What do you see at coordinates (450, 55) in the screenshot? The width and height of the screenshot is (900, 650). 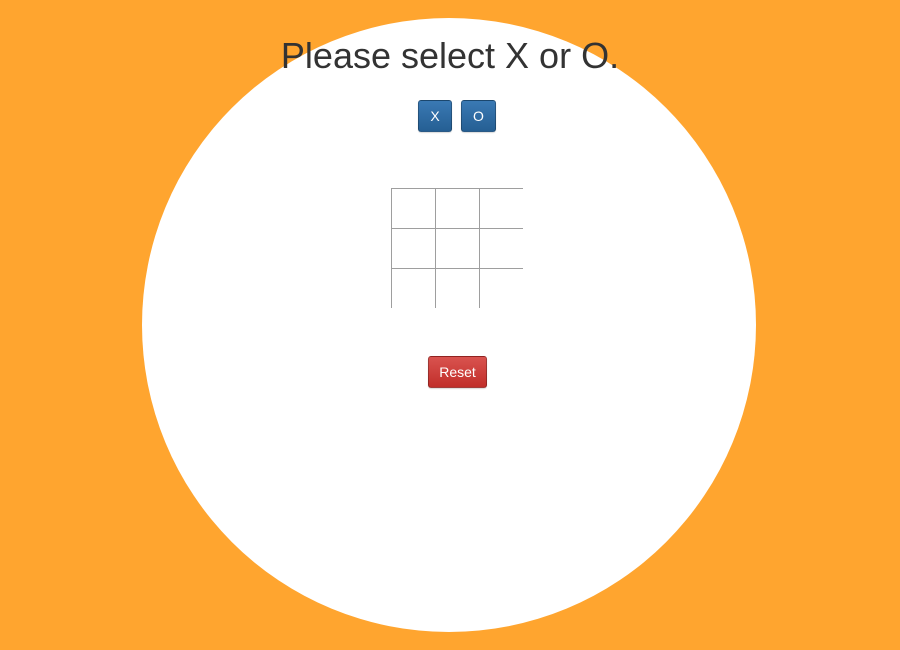 I see `page-title: Please select X or O.` at bounding box center [450, 55].